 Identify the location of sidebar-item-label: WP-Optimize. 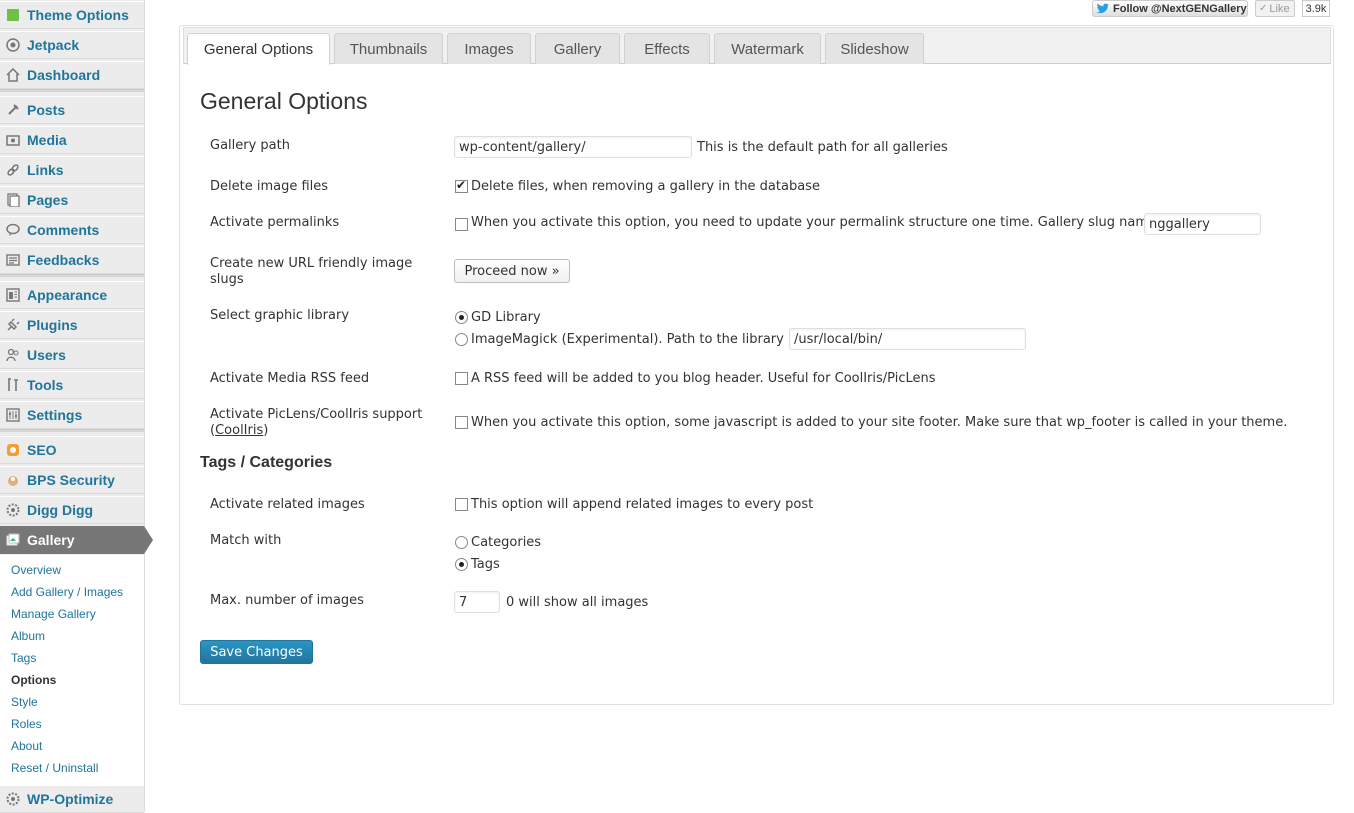
(70, 799).